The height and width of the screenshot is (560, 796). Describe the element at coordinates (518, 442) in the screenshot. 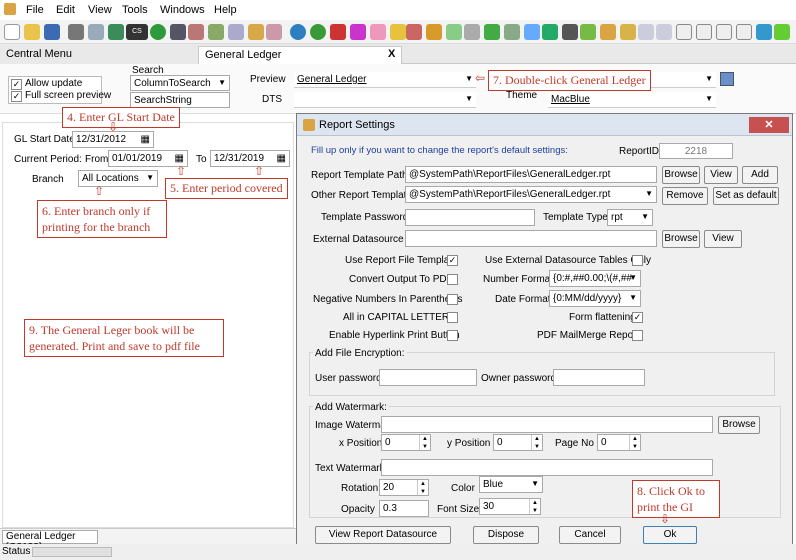

I see `y-position-stepper: 0 ▲ ▼` at that location.